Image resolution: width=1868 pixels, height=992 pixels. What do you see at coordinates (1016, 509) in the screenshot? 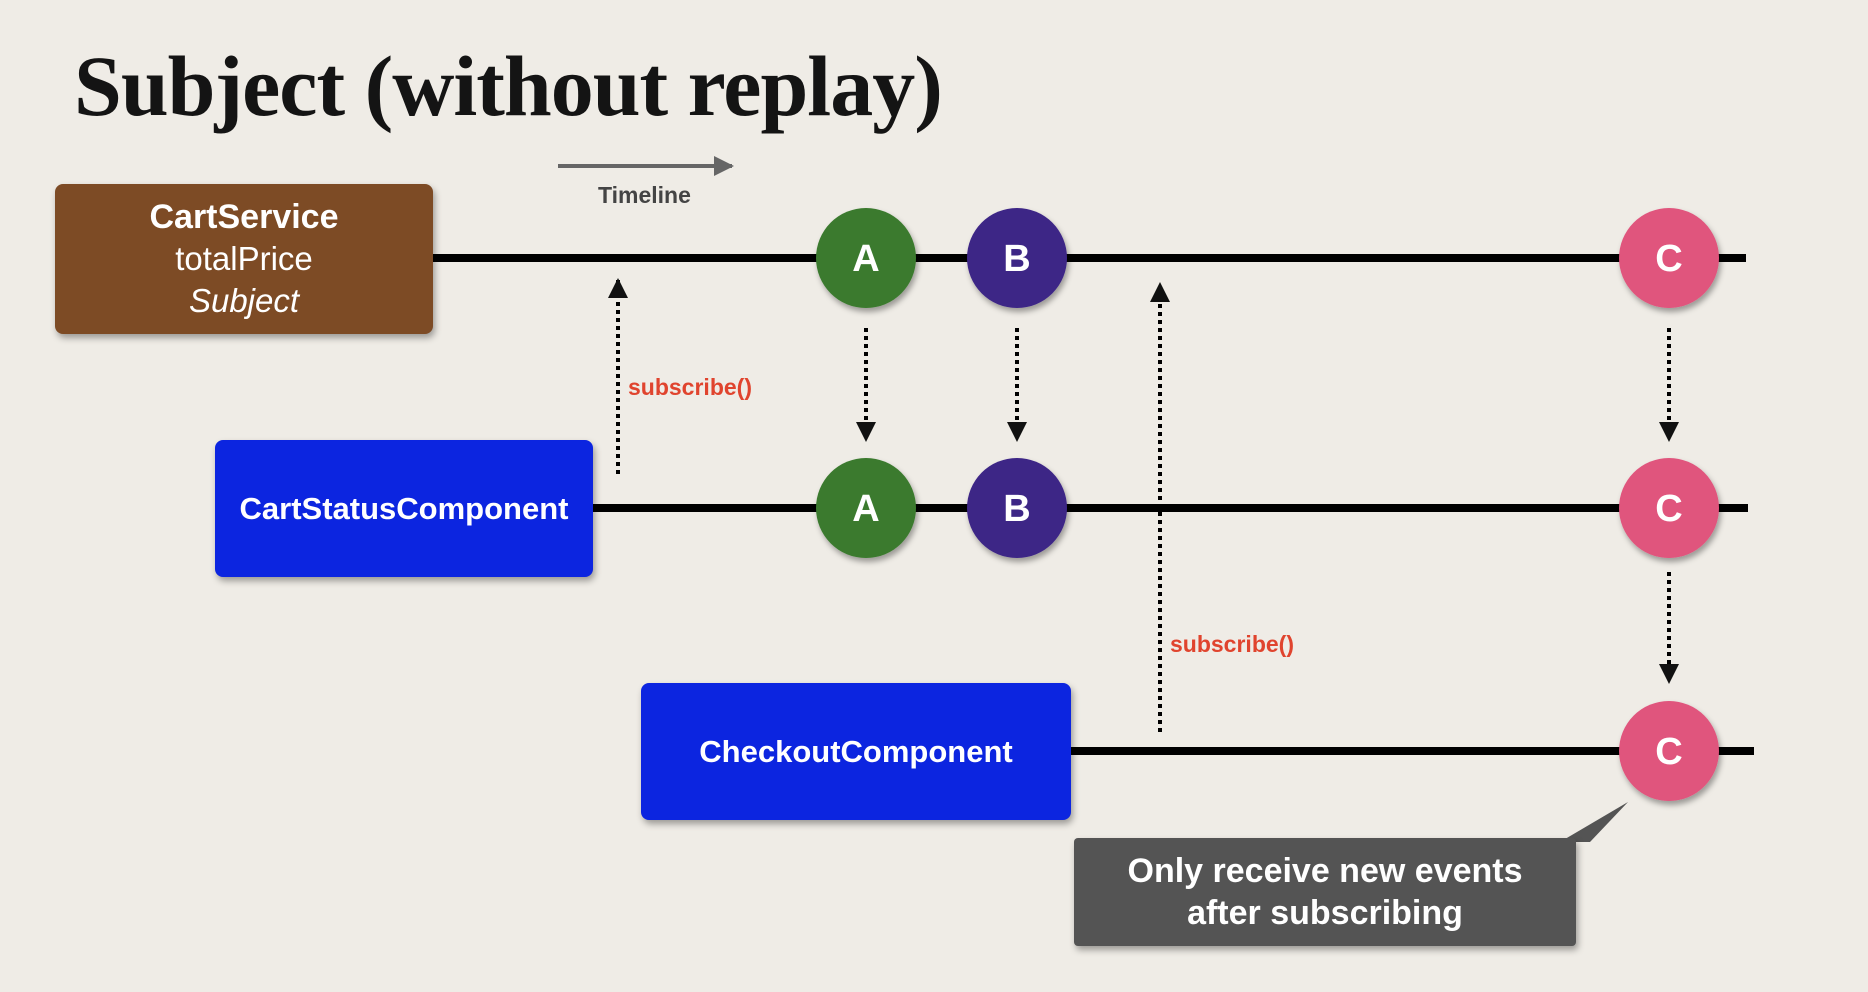
I see `event-label-b-status: B` at bounding box center [1016, 509].